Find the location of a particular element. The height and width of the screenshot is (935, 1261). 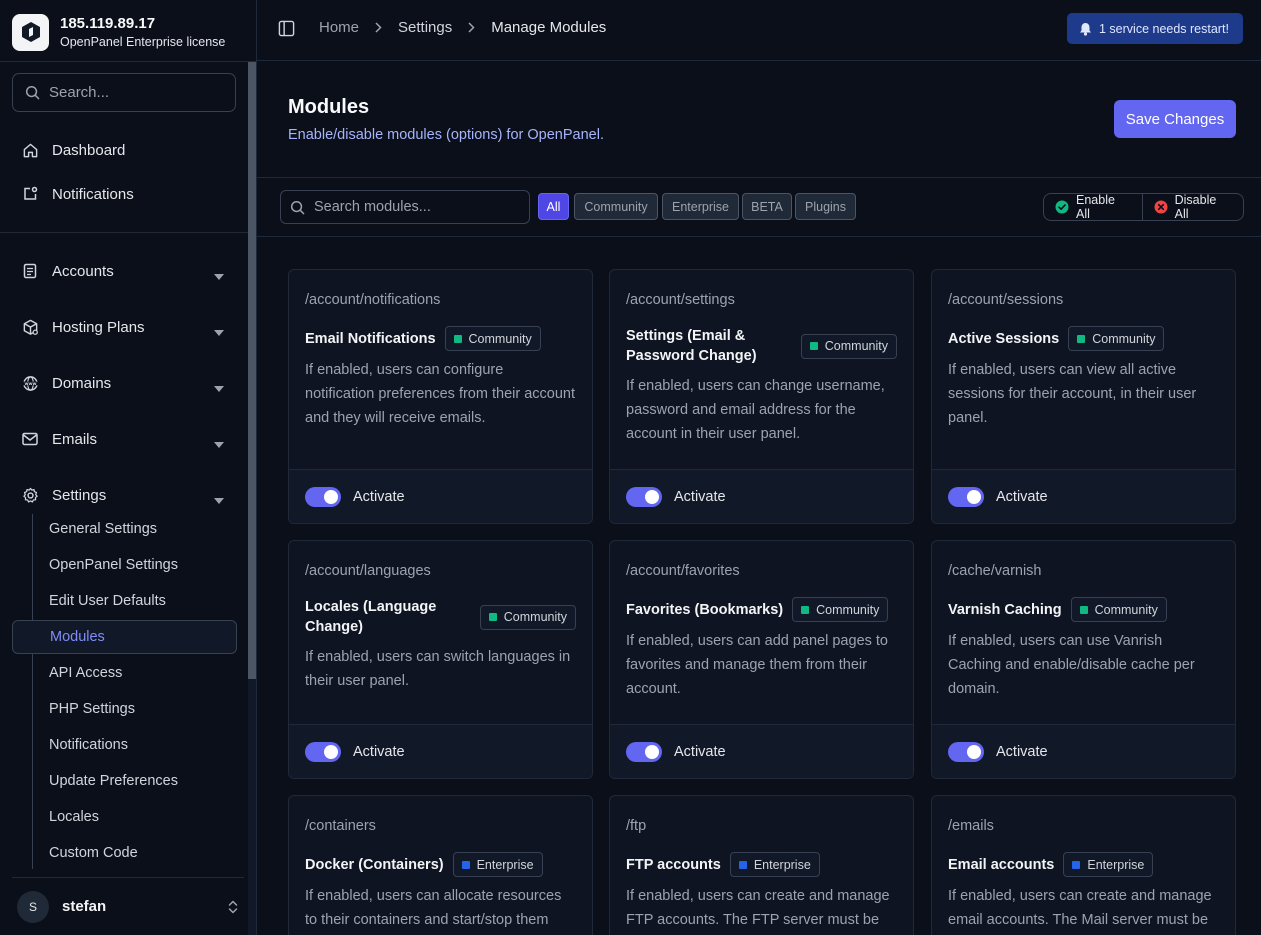

sidebar-scroll-thumb is located at coordinates (252, 370).